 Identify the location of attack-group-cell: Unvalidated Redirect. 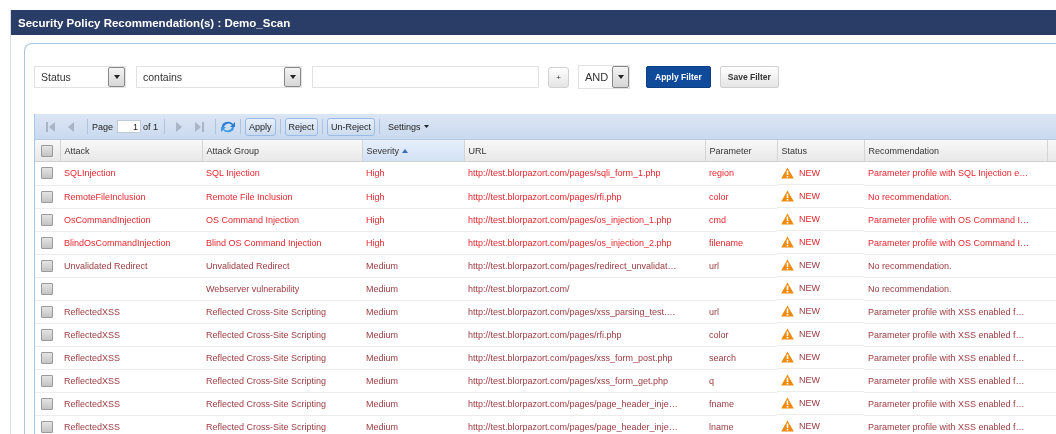
(248, 265).